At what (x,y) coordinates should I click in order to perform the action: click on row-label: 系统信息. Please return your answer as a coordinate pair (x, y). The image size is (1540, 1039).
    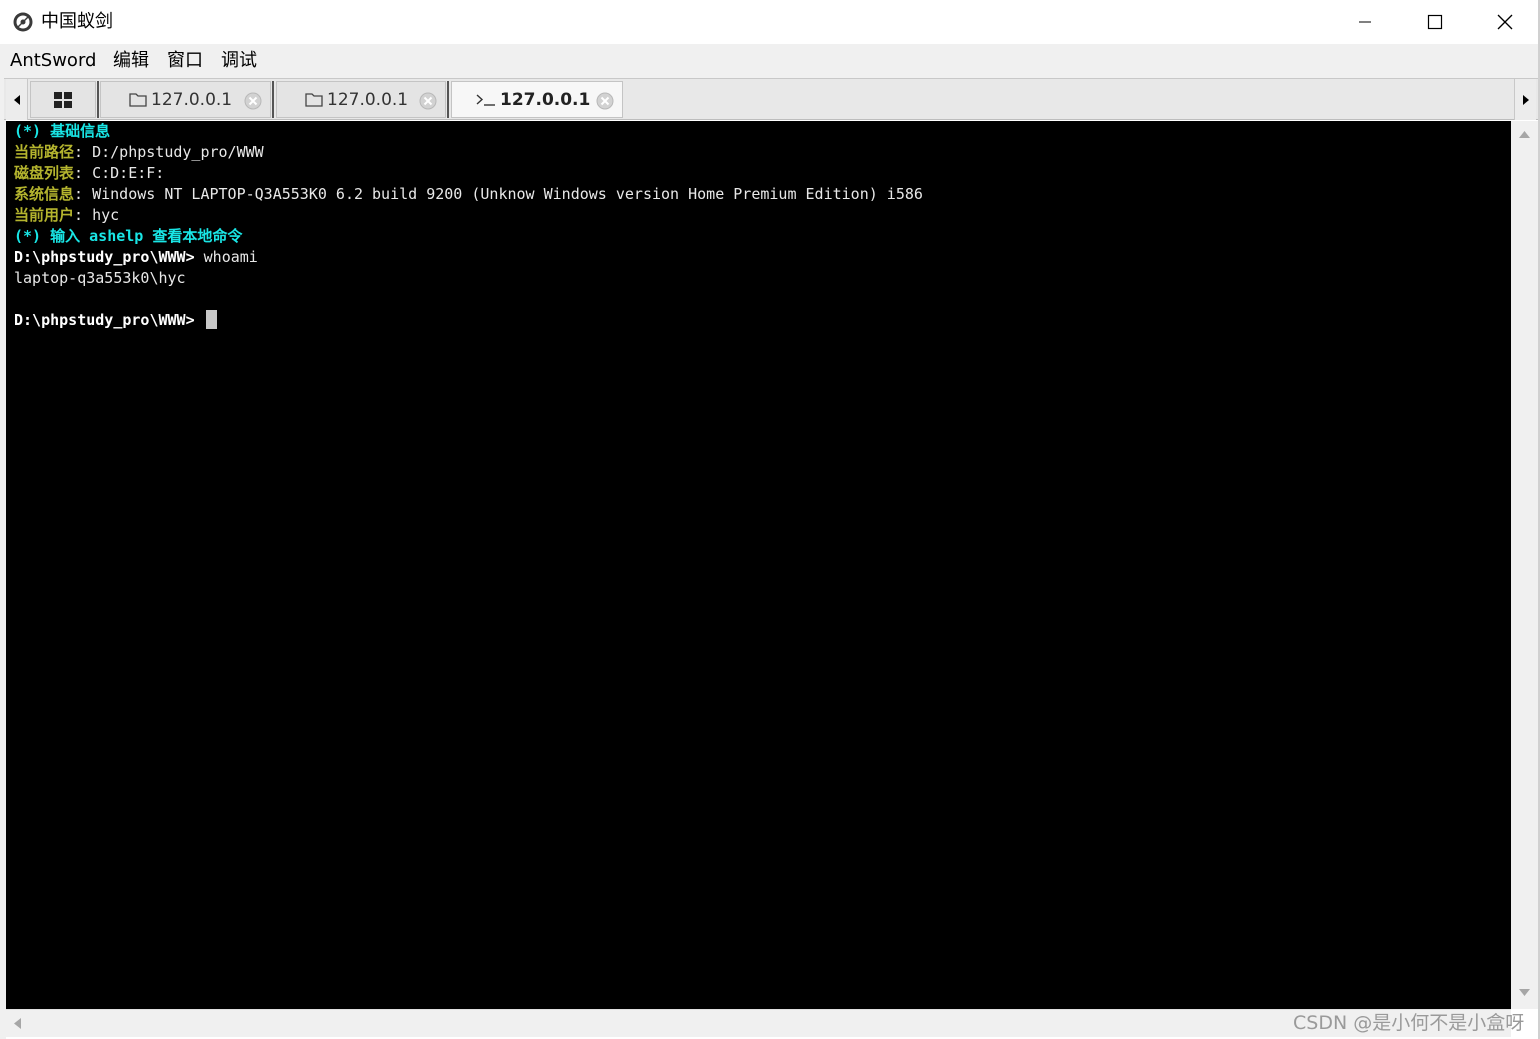
    Looking at the image, I should click on (44, 194).